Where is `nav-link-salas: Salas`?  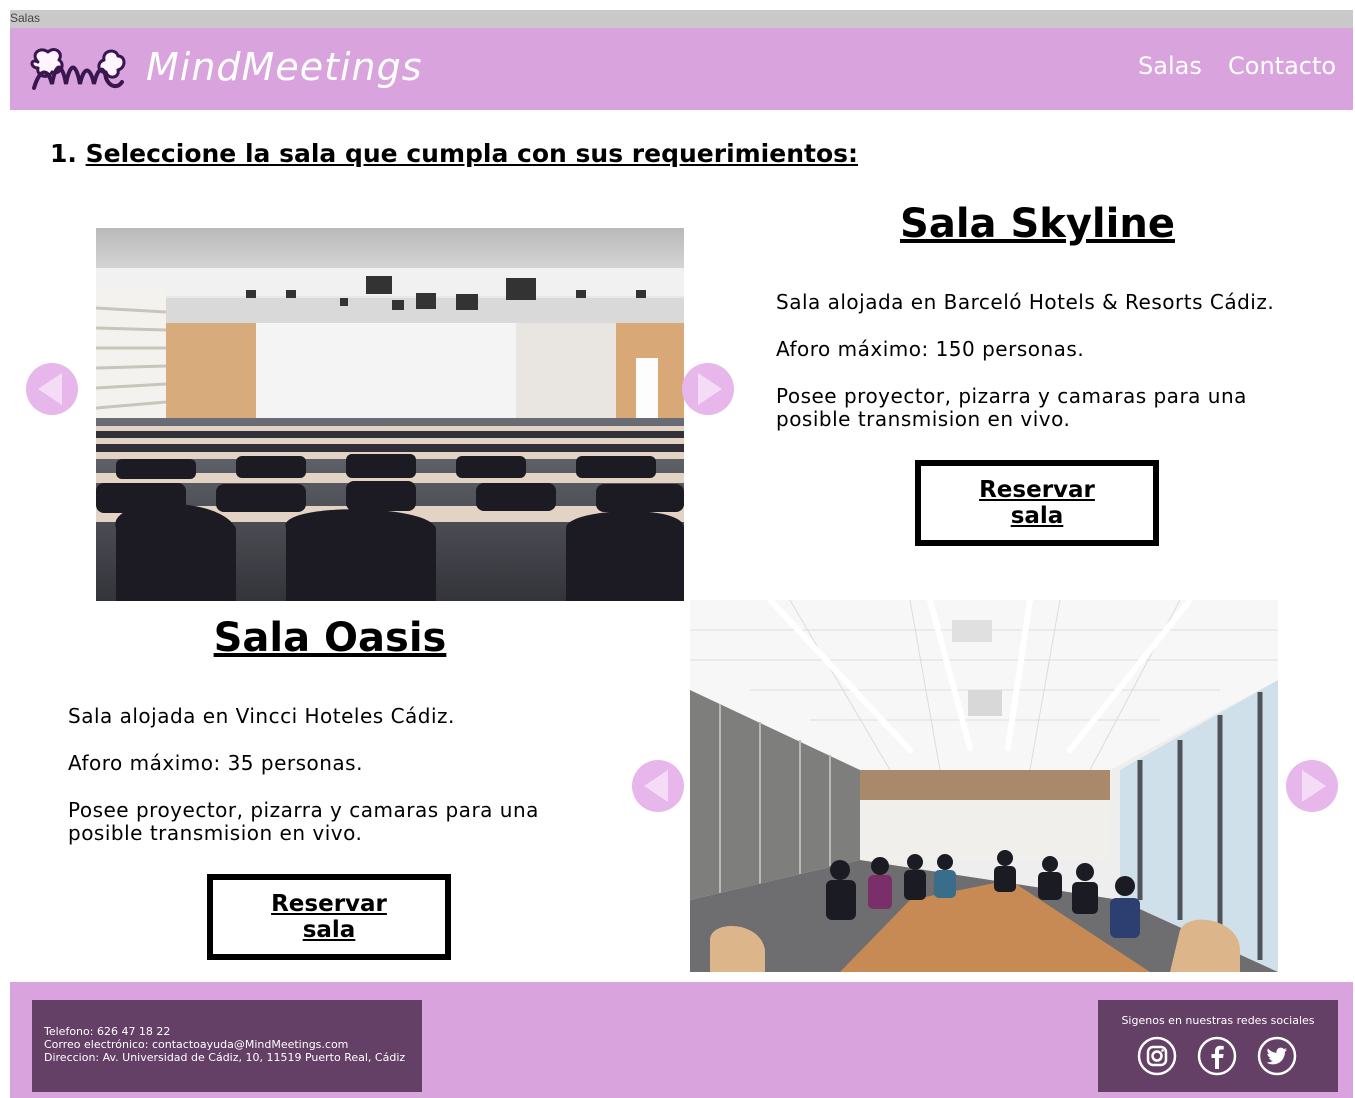
nav-link-salas: Salas is located at coordinates (1170, 66).